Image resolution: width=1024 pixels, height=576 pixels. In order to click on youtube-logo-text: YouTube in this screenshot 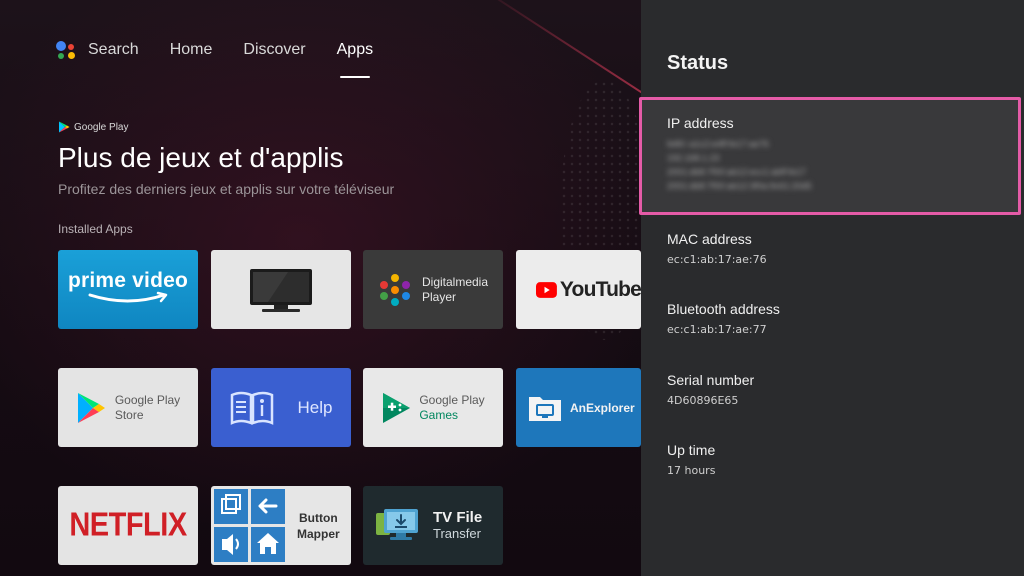, I will do `click(600, 289)`.